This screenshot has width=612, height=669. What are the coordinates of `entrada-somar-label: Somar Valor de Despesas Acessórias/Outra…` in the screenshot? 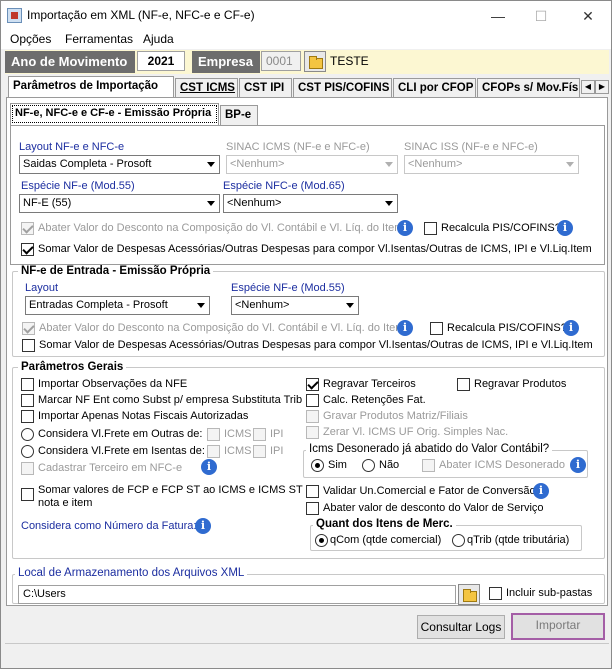 It's located at (316, 345).